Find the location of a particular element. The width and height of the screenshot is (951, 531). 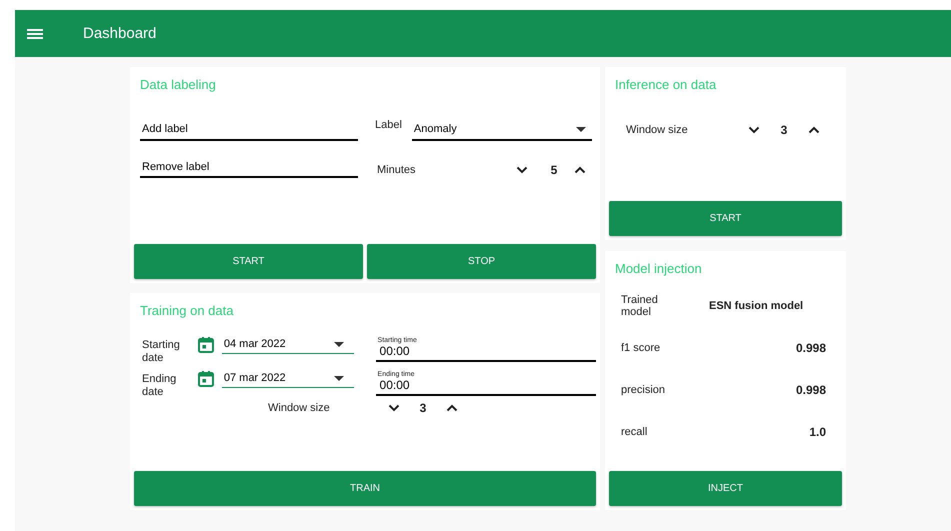

stepper-value: 5 is located at coordinates (554, 169).